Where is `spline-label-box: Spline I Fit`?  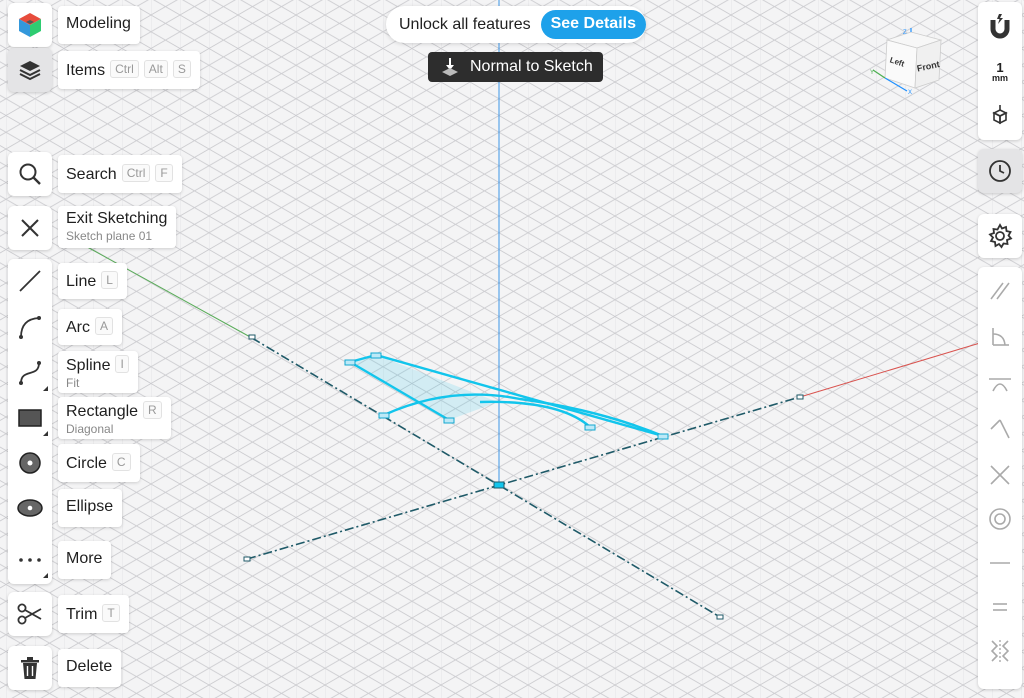 spline-label-box: Spline I Fit is located at coordinates (98, 372).